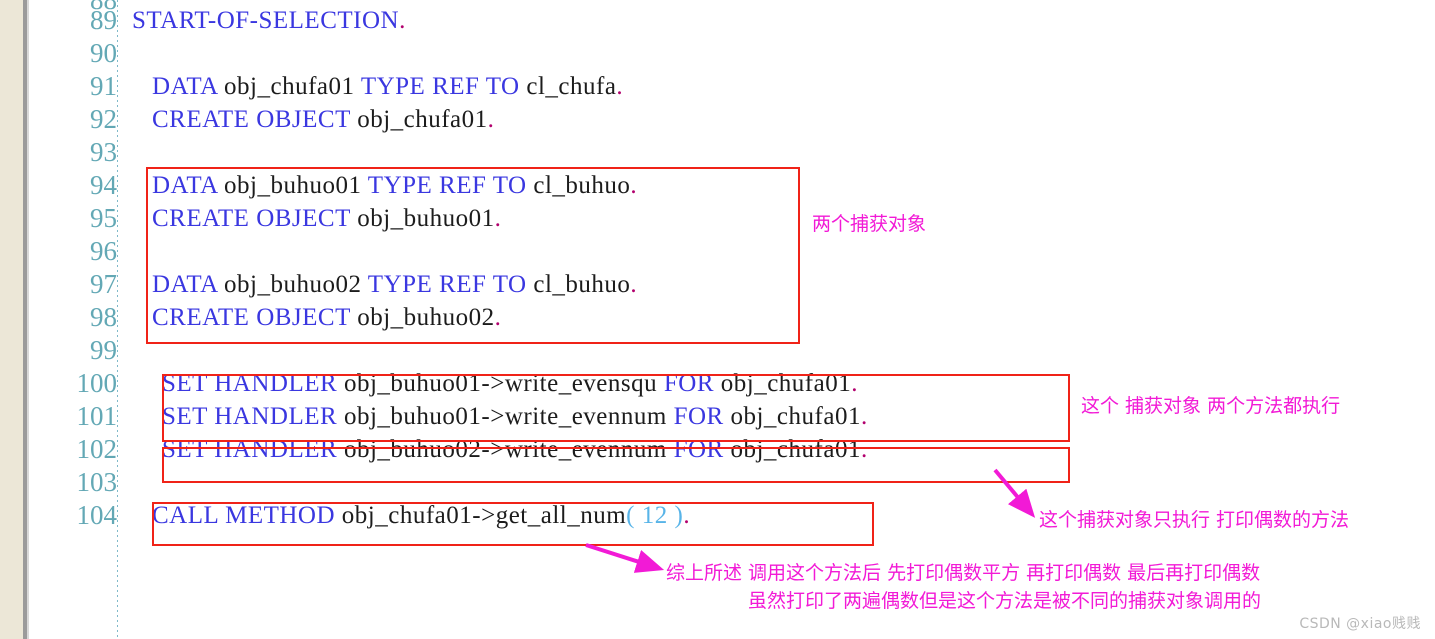 Image resolution: width=1435 pixels, height=639 pixels. Describe the element at coordinates (103, 218) in the screenshot. I see `line-number: 95` at that location.